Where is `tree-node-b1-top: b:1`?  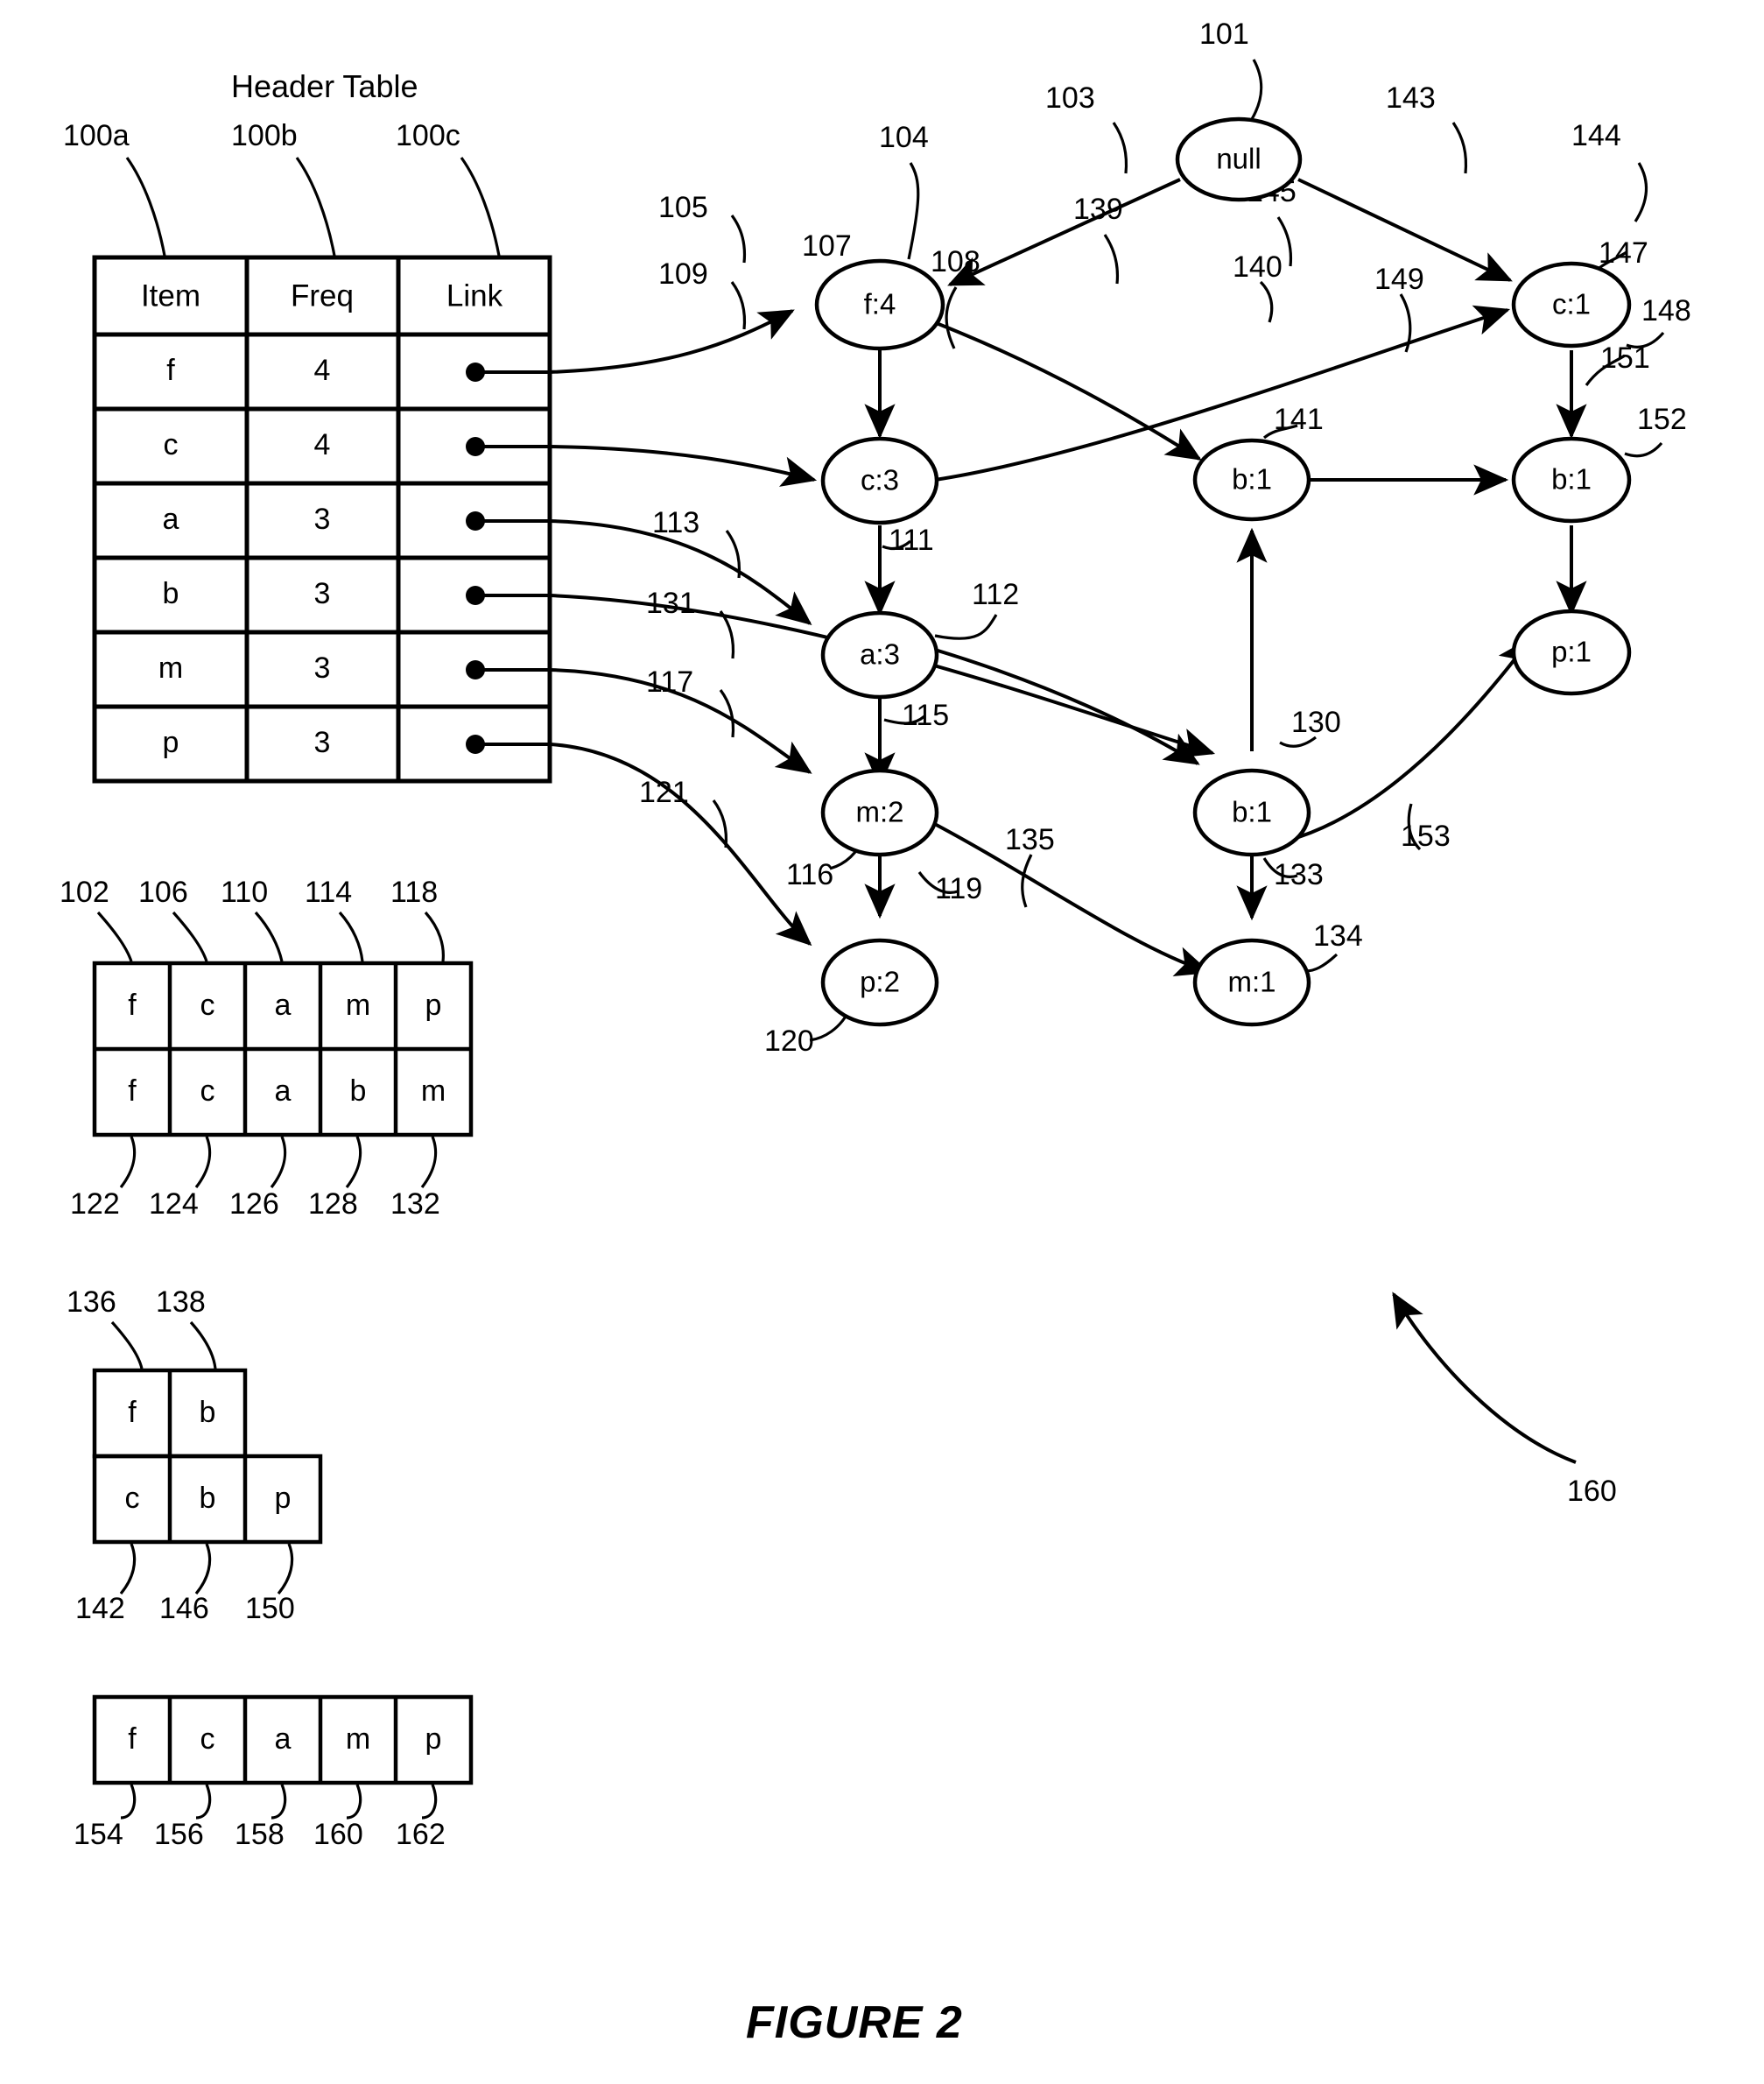
tree-node-b1-top: b:1 is located at coordinates (1252, 480).